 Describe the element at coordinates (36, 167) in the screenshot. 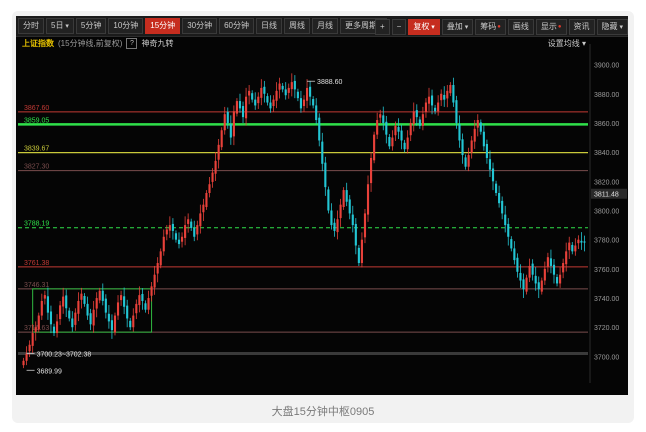

I see `level-label-3: 3827.30` at that location.